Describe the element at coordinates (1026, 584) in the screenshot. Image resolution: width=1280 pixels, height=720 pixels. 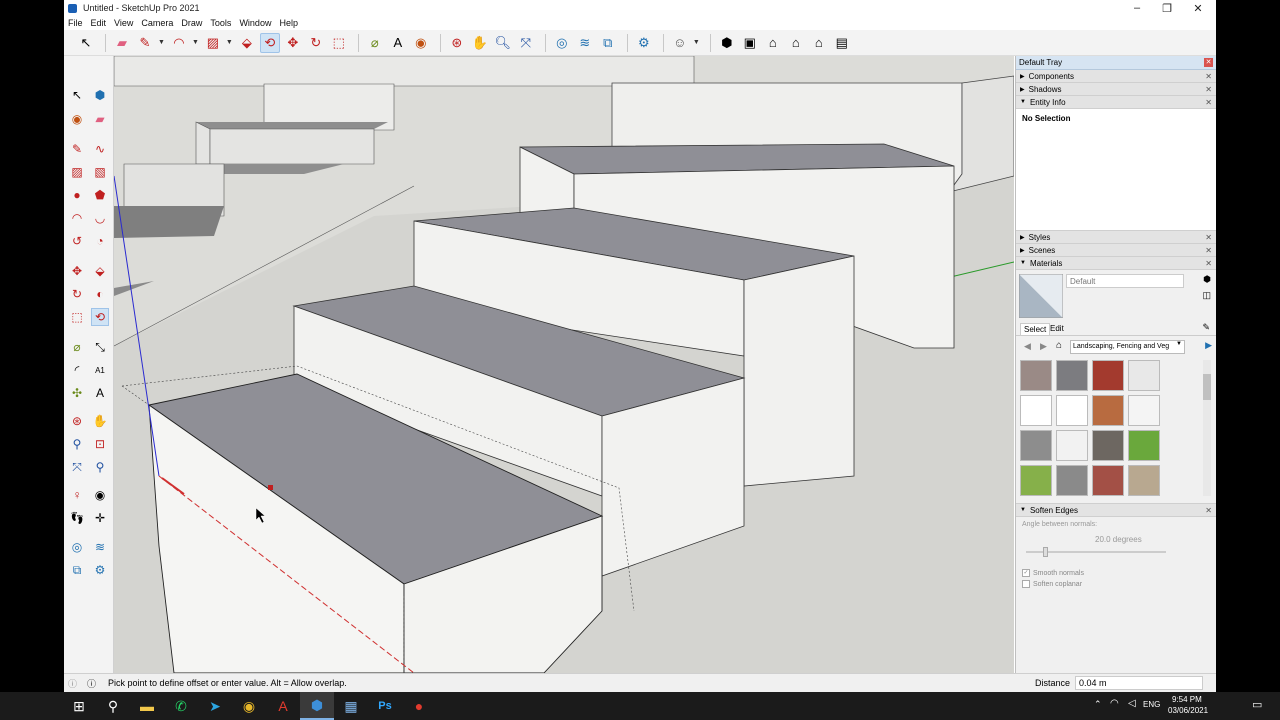
I see `soften-coplanar-checkbox` at that location.